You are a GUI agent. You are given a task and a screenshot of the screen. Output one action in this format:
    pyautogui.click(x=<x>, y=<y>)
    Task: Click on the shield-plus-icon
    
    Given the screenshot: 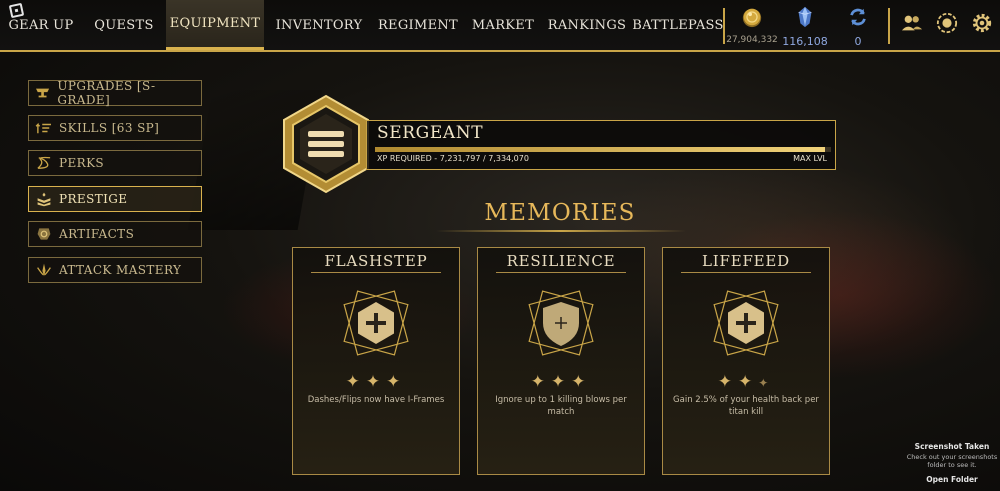 What is the action you would take?
    pyautogui.click(x=561, y=323)
    